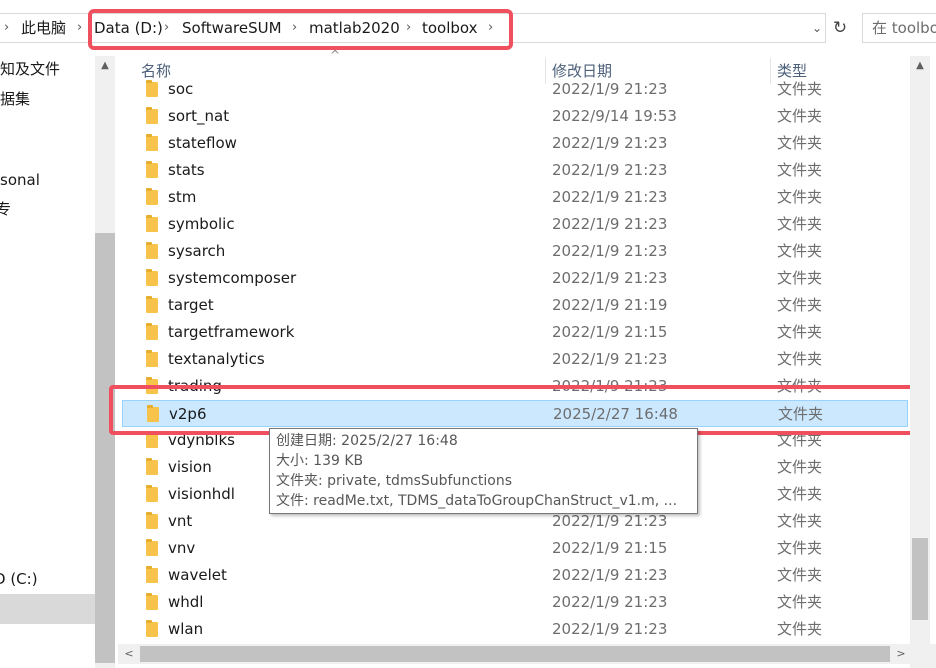 This screenshot has height=668, width=936. Describe the element at coordinates (197, 251) in the screenshot. I see `file-name: sysarch` at that location.